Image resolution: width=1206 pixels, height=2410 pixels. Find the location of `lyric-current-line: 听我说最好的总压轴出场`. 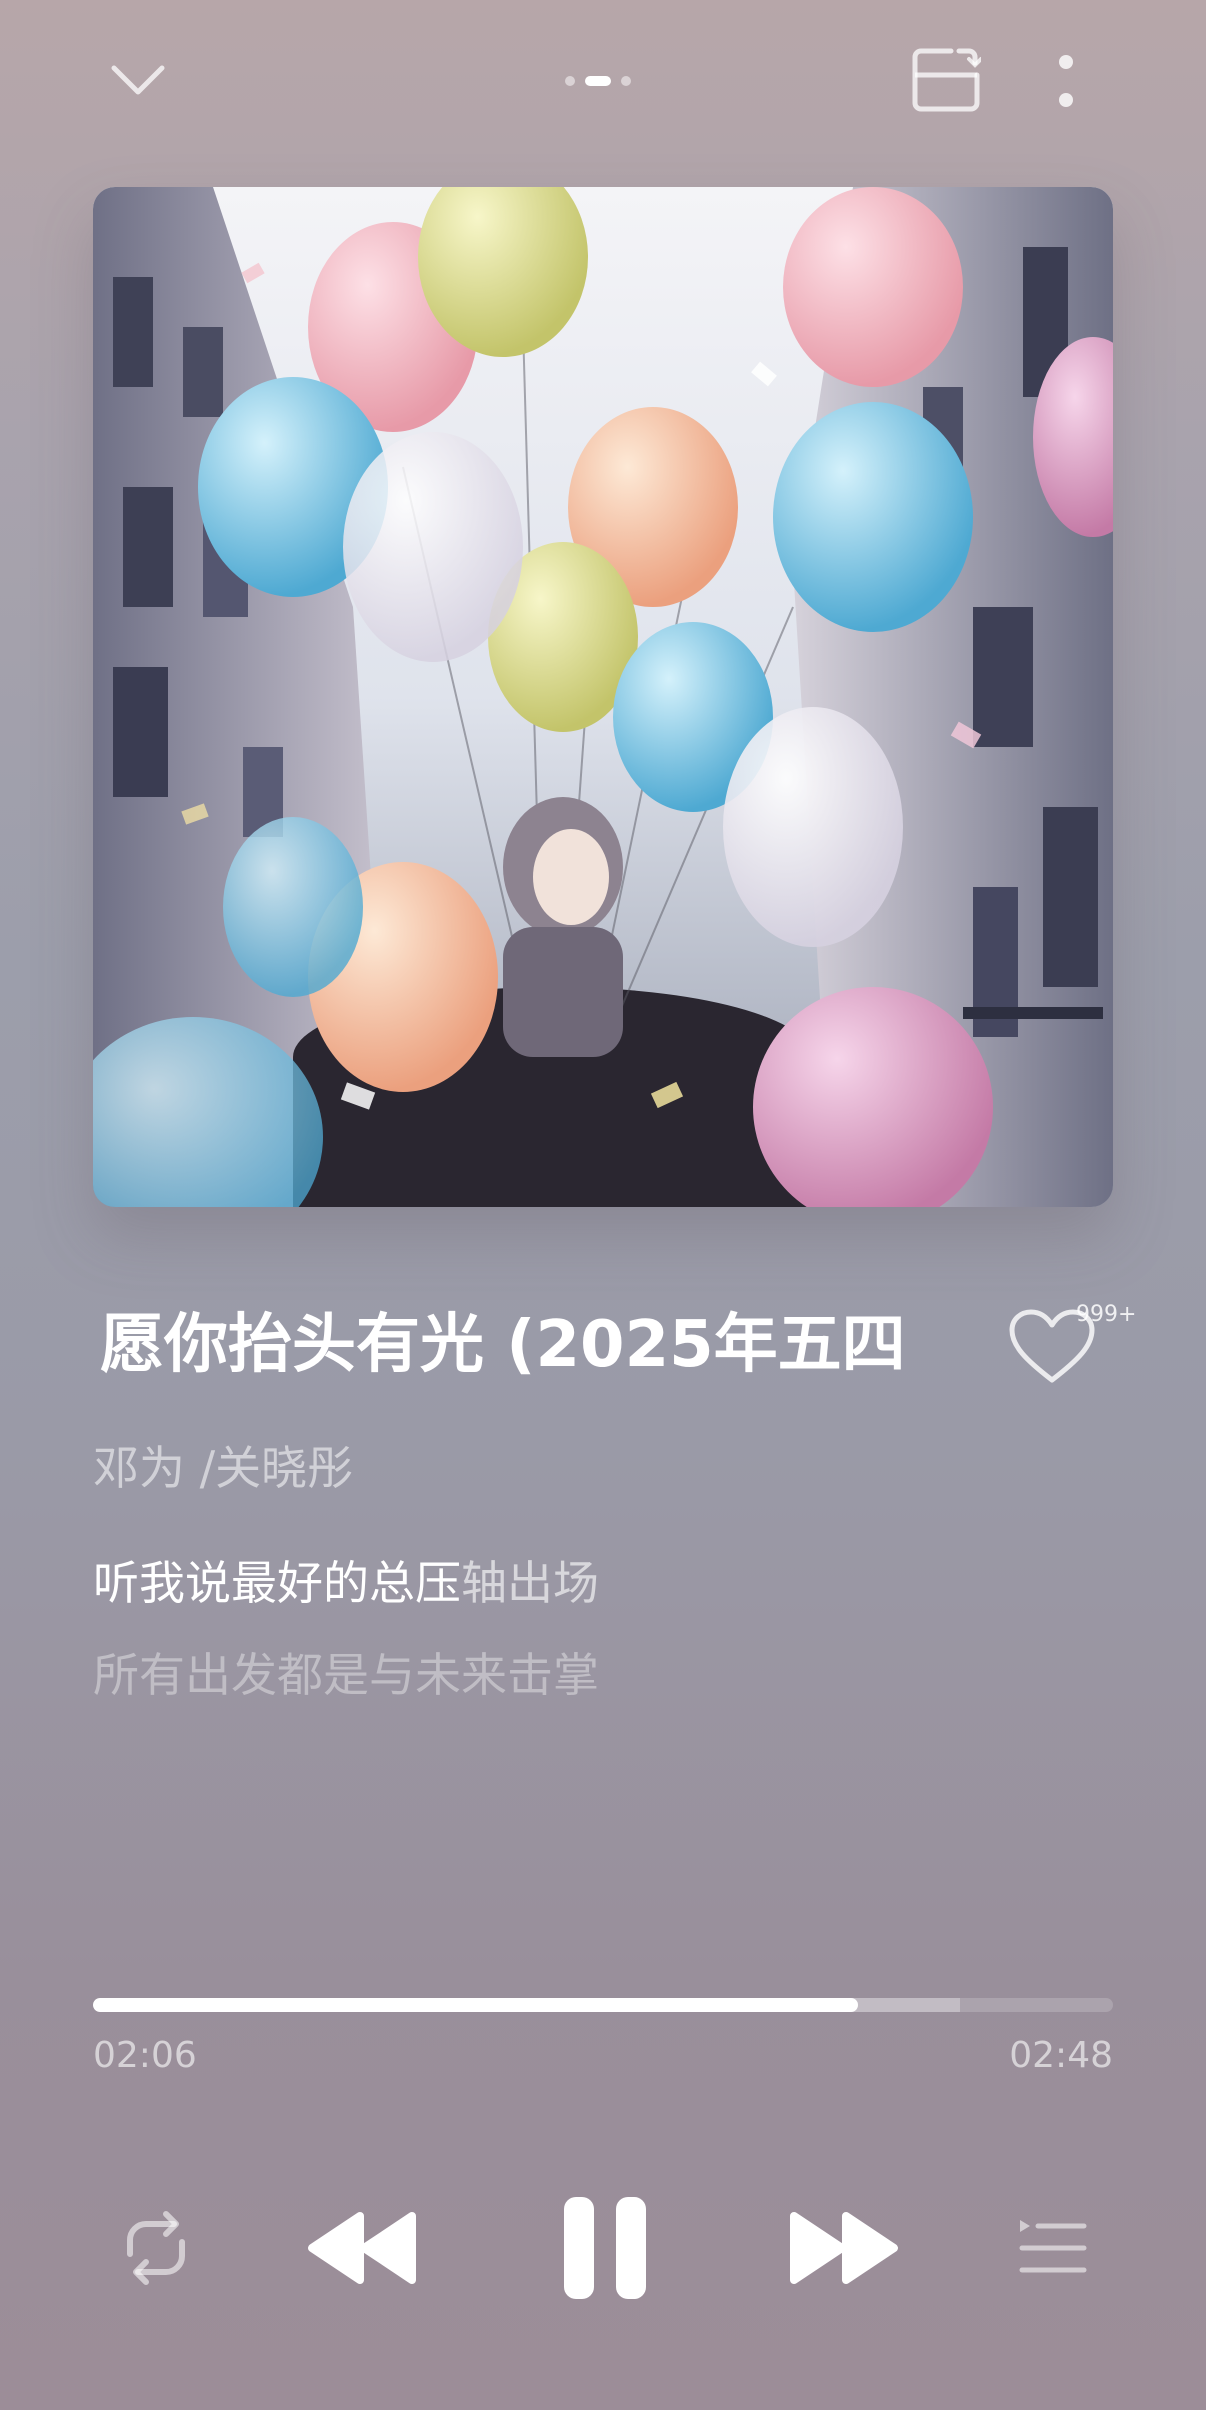

lyric-current-line: 听我说最好的总压轴出场 is located at coordinates (346, 1583).